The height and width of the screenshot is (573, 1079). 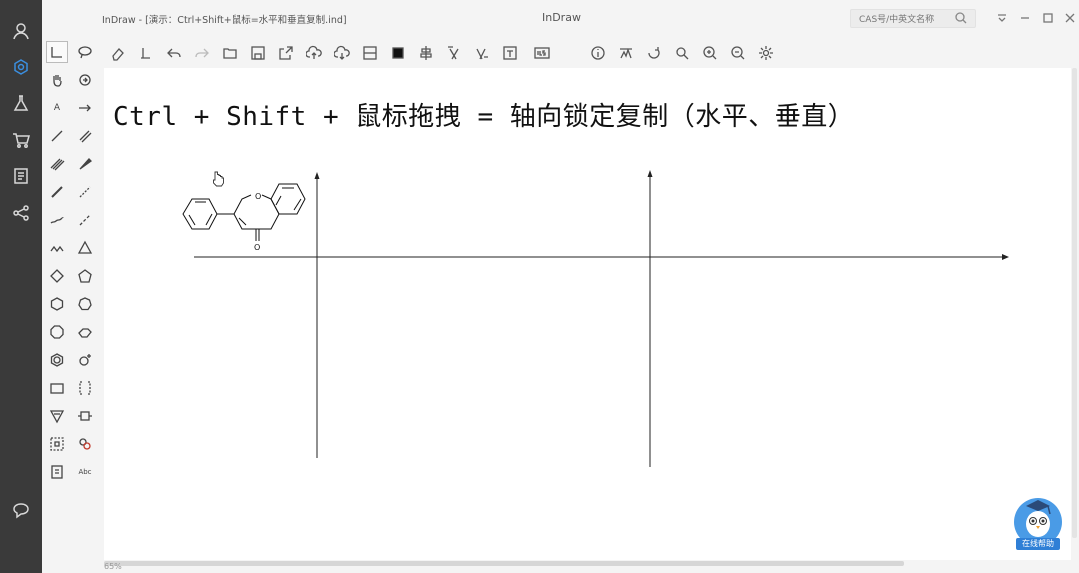 I want to click on triple-bond-icon, so click(x=57, y=164).